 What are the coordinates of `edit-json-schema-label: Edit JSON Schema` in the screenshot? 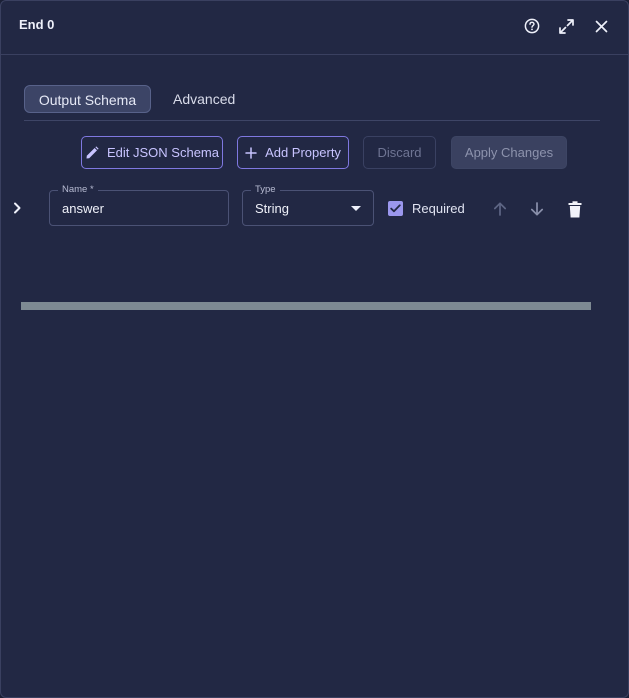 It's located at (163, 152).